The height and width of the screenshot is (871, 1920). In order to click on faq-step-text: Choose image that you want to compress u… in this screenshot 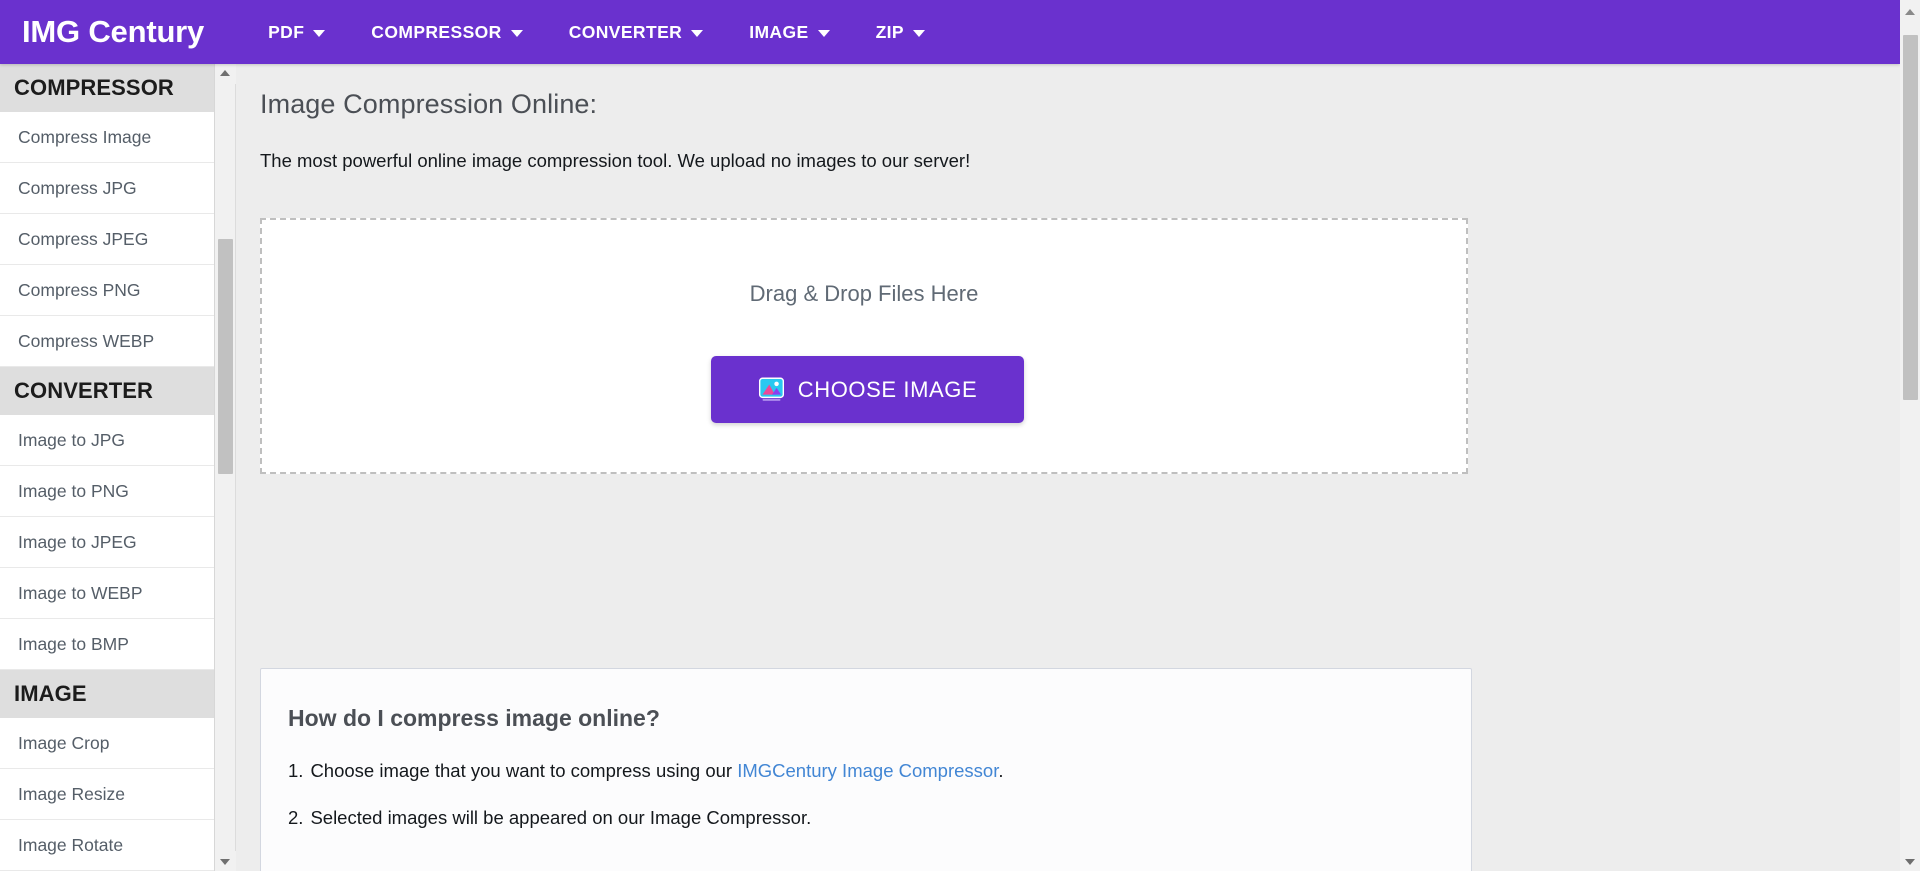, I will do `click(524, 770)`.